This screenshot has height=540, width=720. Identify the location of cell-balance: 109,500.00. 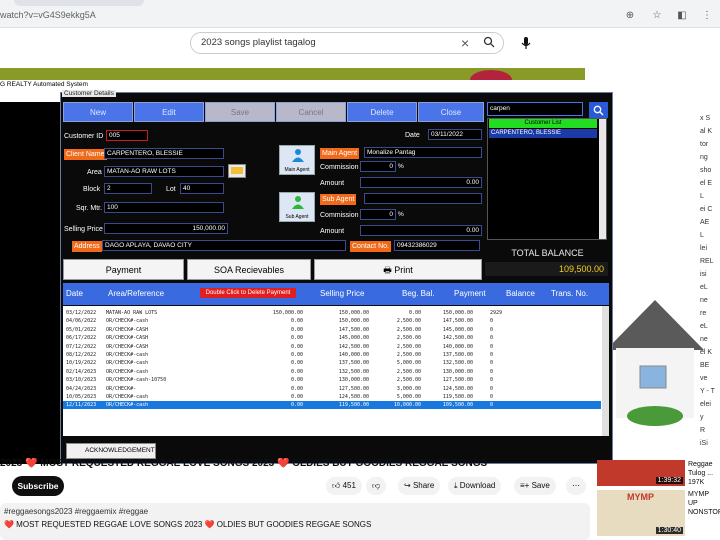
(457, 405).